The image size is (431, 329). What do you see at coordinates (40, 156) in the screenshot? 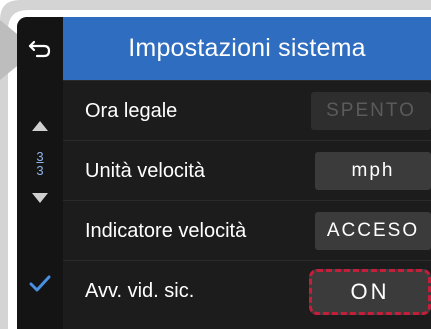
I see `page-current: 3` at bounding box center [40, 156].